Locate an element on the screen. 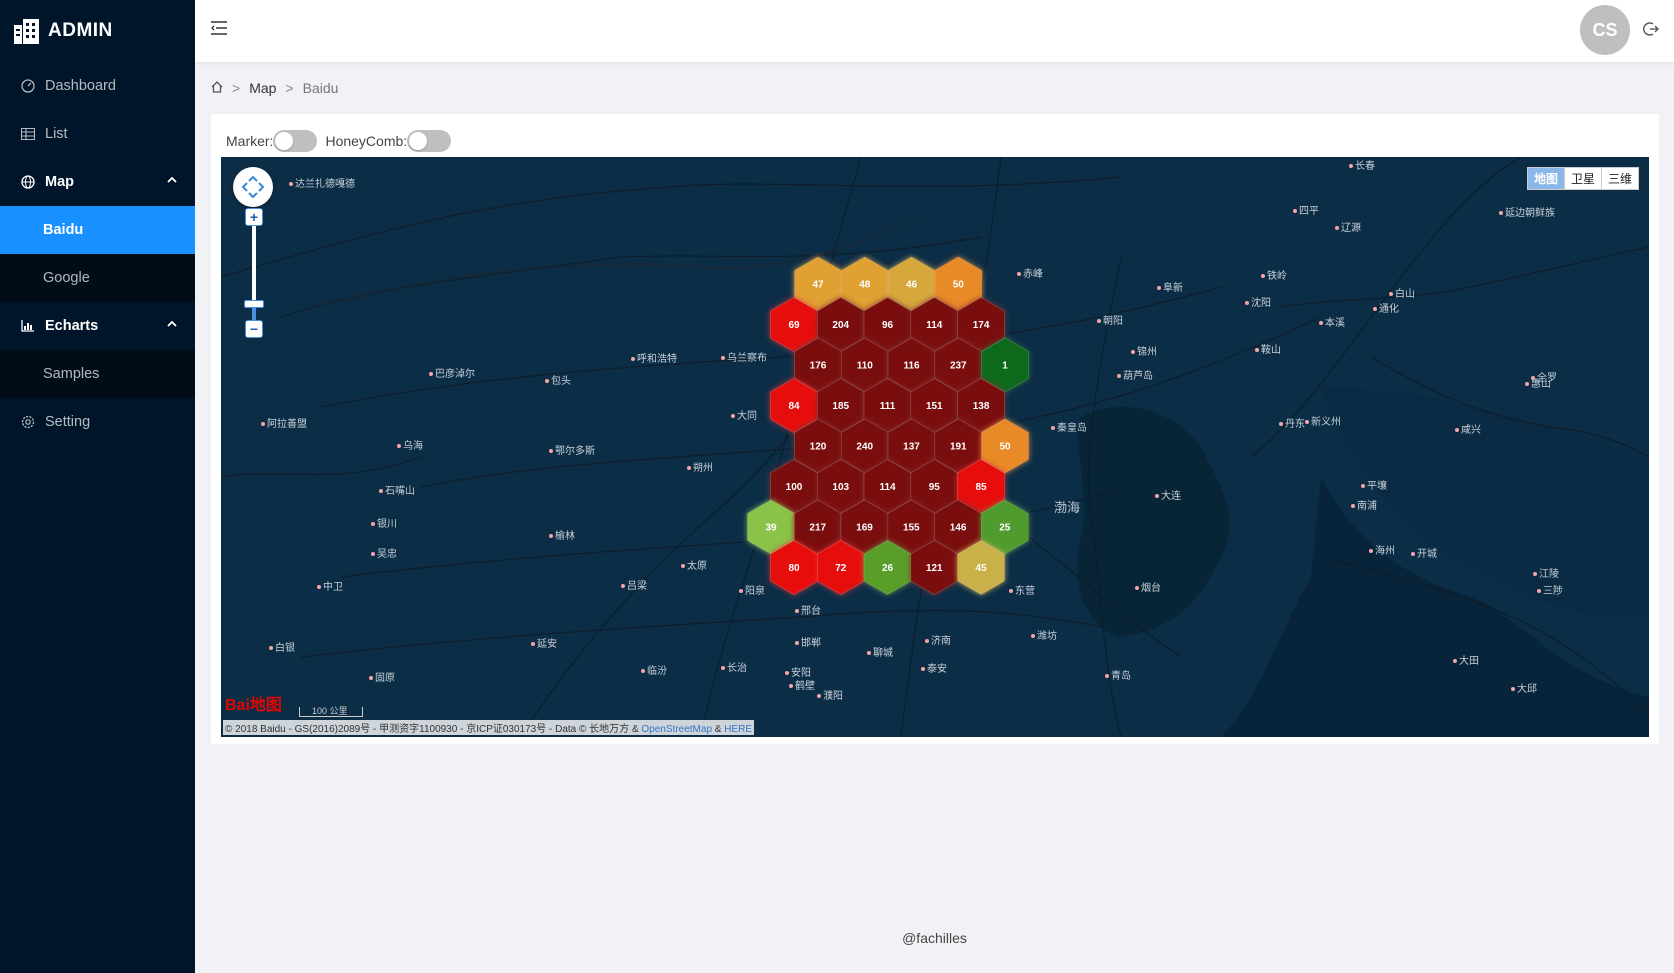 This screenshot has height=973, width=1674. honeycomb-cell-value: 169 is located at coordinates (864, 528).